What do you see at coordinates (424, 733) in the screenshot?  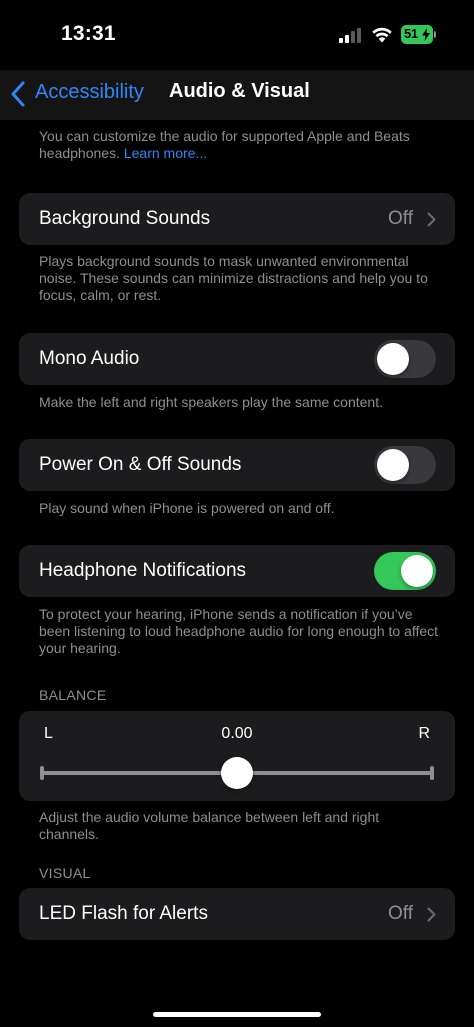 I see `balance-right-label: R` at bounding box center [424, 733].